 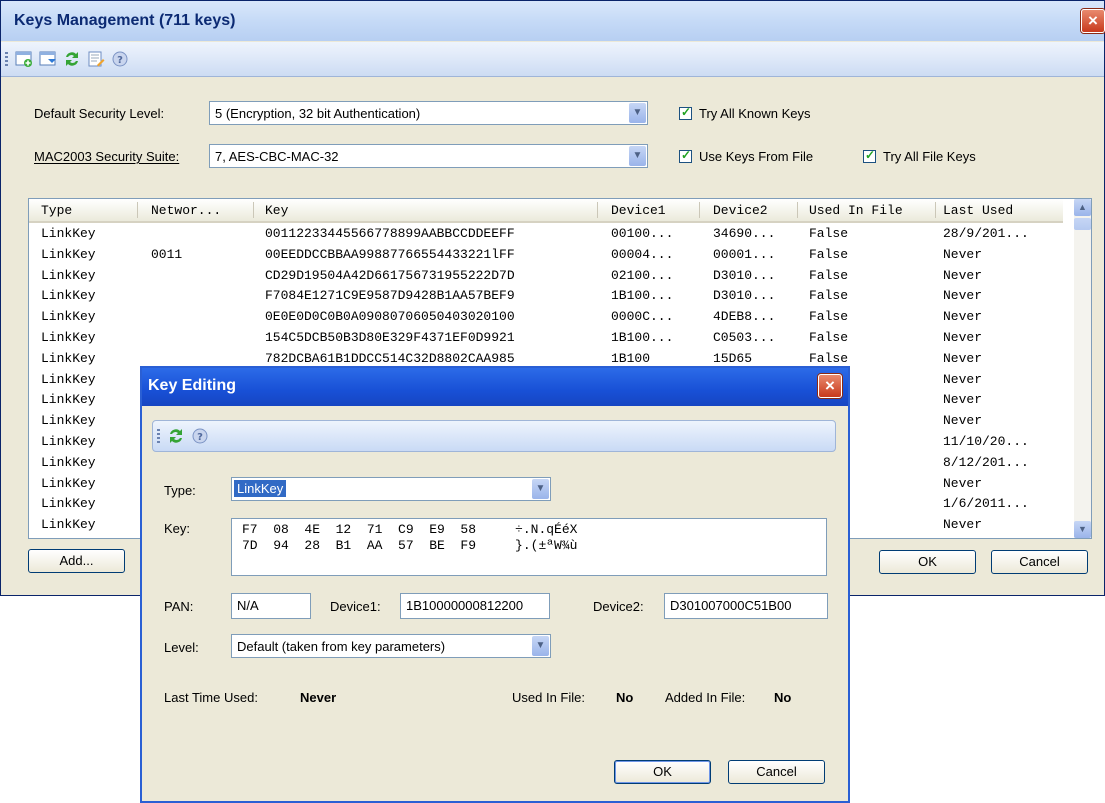 I want to click on column-header-type: Type, so click(x=56, y=210).